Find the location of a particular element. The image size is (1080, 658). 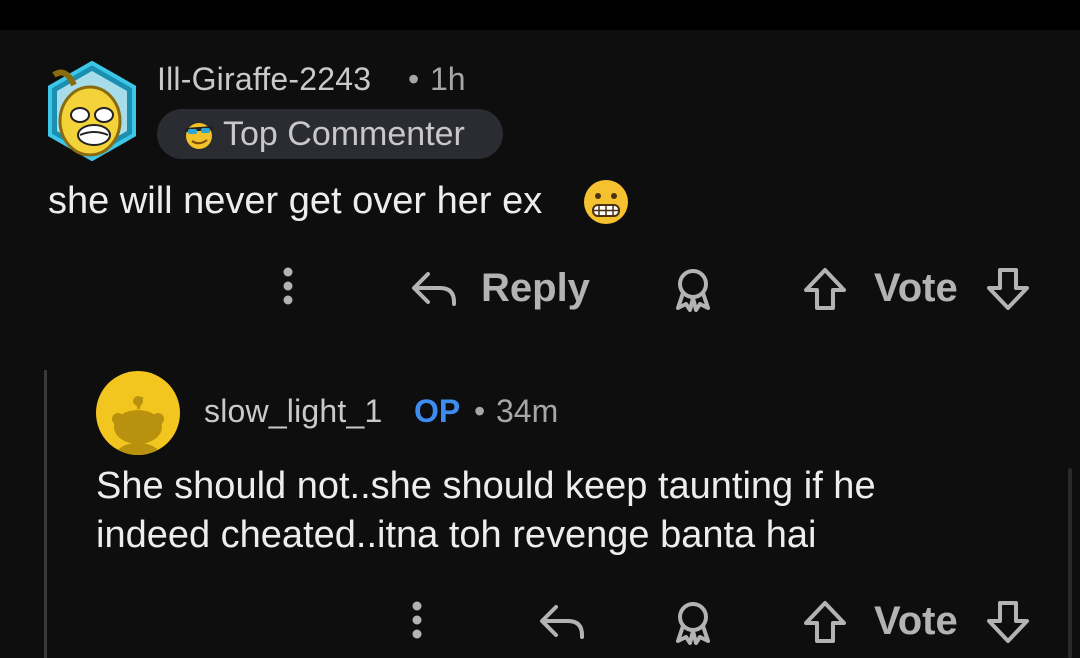

vote-count-2: Vote is located at coordinates (916, 621).